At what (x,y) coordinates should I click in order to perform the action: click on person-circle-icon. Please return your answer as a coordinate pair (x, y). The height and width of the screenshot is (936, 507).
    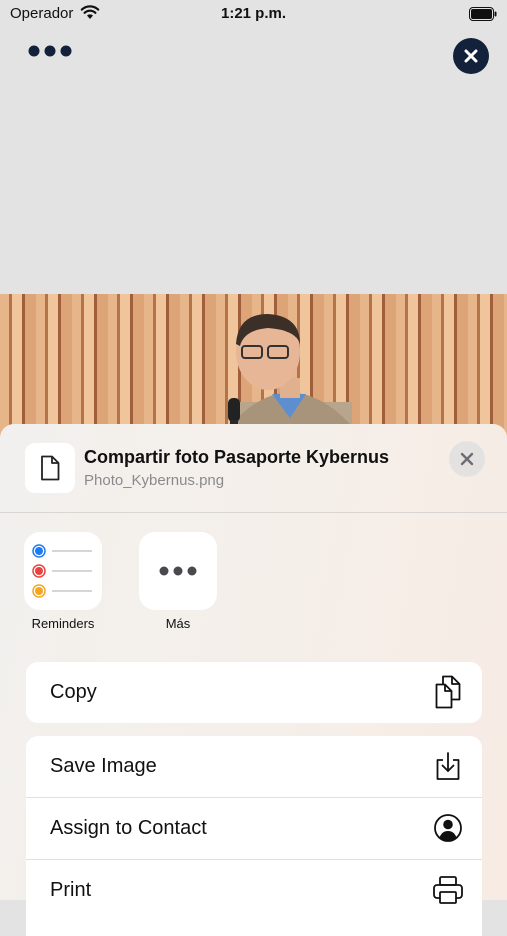
    Looking at the image, I should click on (448, 828).